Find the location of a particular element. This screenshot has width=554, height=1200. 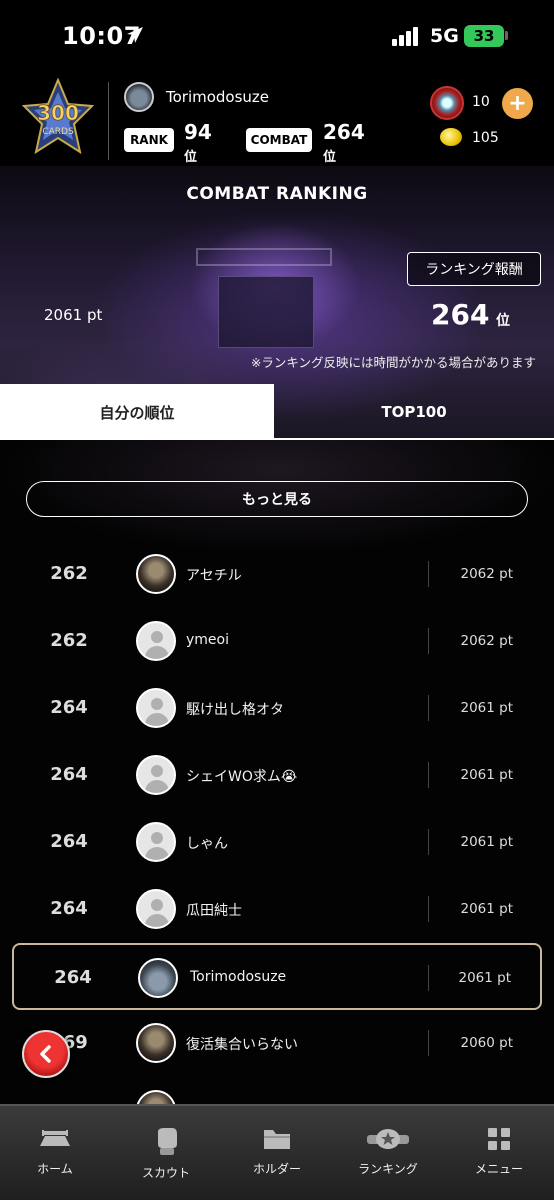

list-item: 262 アセチル 2062 pt is located at coordinates (277, 574).